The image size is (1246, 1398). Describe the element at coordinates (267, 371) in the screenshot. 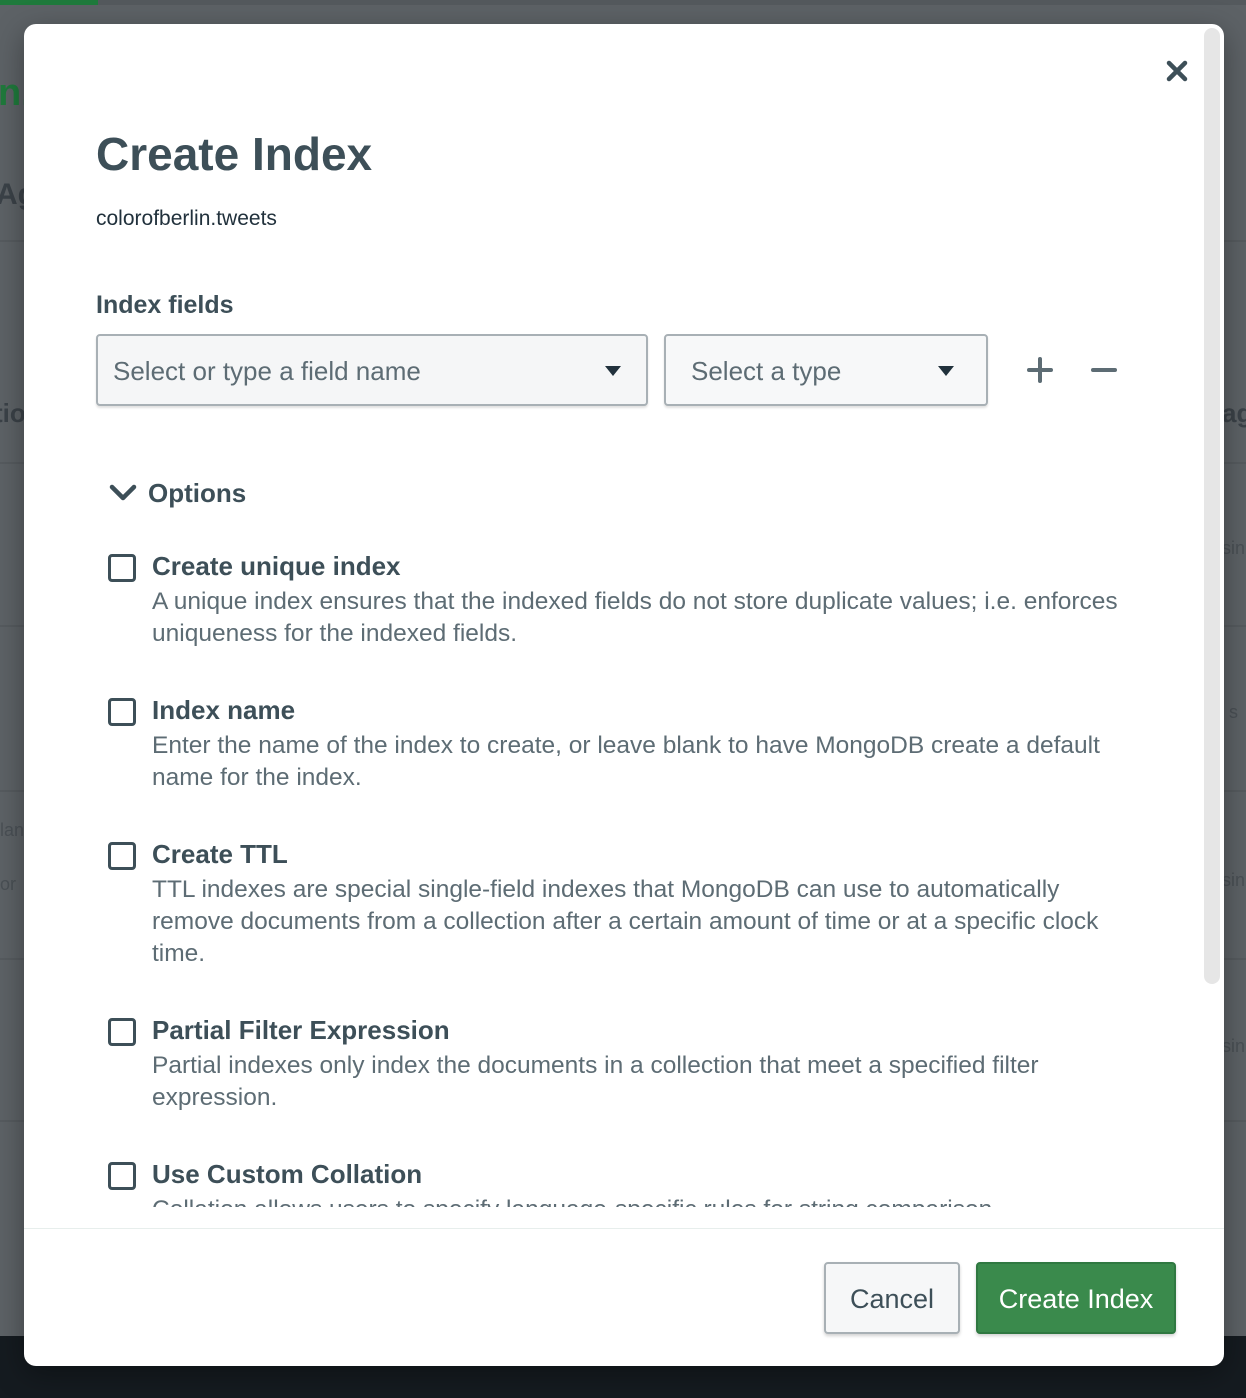

I see `field-name-placeholder: Select or type a field name` at that location.